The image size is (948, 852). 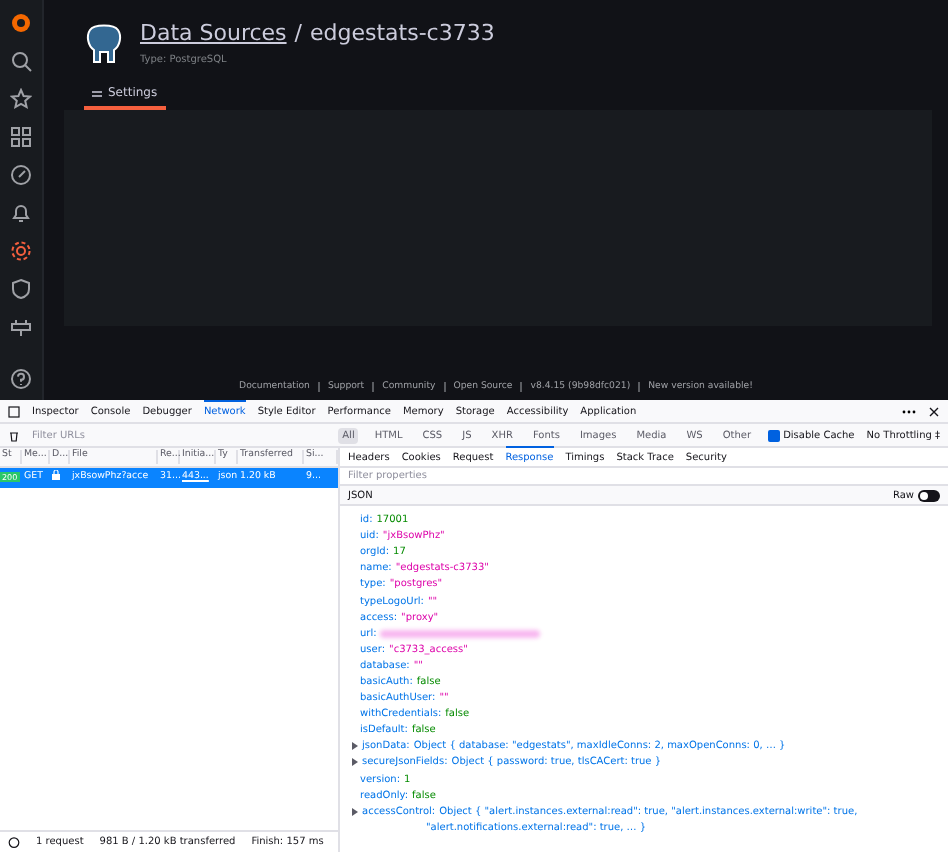 What do you see at coordinates (21, 213) in the screenshot?
I see `bell-icon` at bounding box center [21, 213].